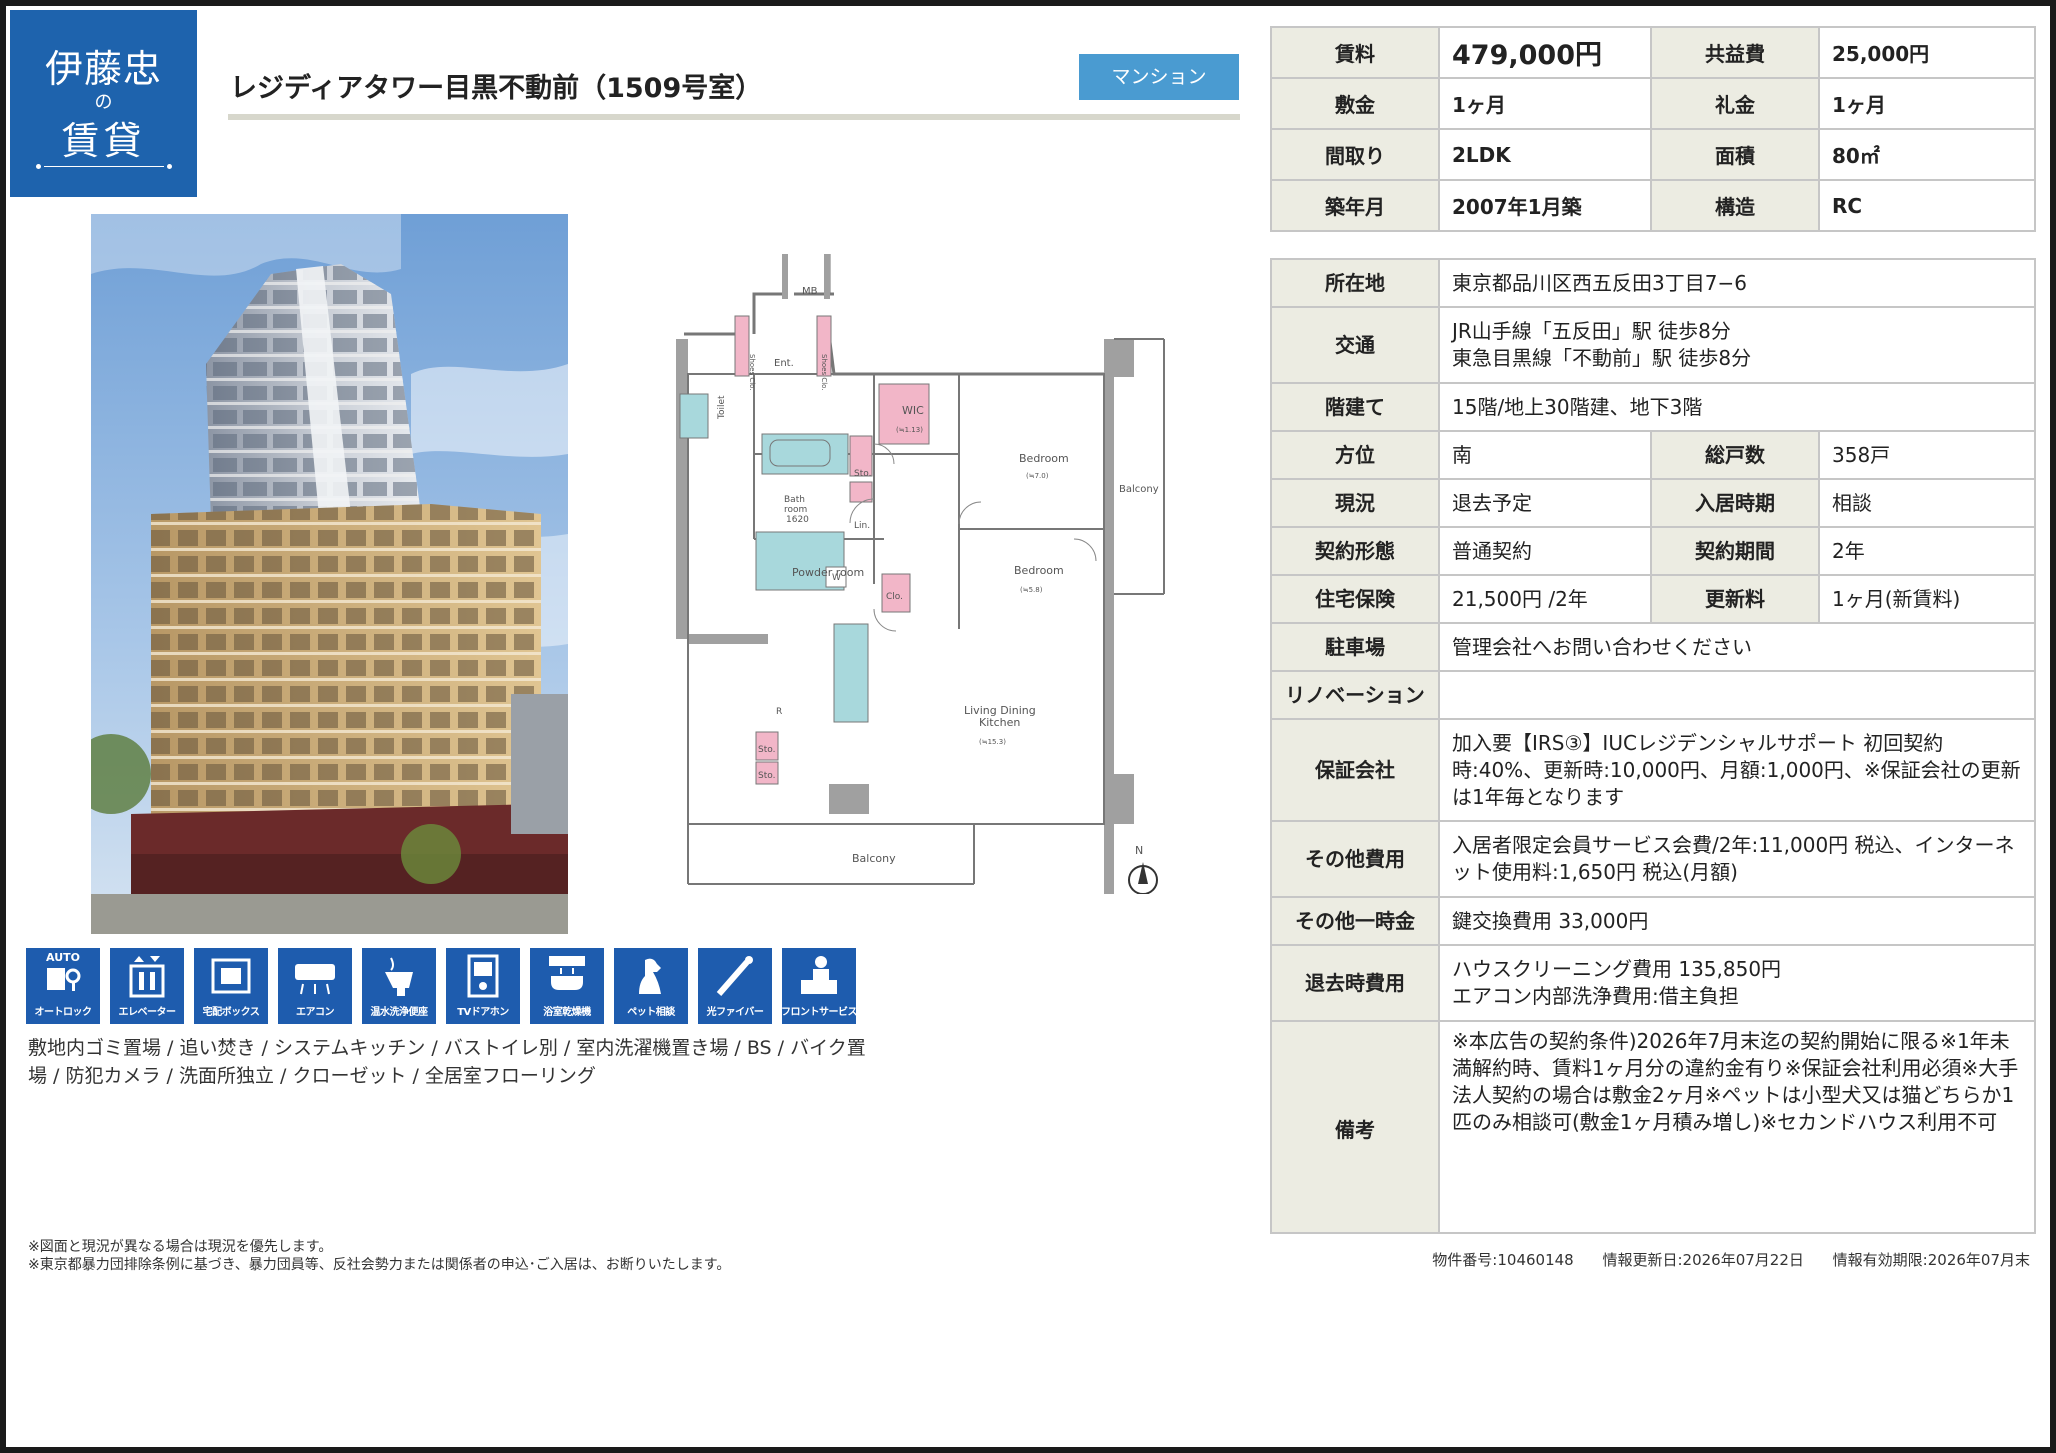 The image size is (2056, 1453). What do you see at coordinates (1545, 103) in the screenshot?
I see `deposit-value: 1ヶ月` at bounding box center [1545, 103].